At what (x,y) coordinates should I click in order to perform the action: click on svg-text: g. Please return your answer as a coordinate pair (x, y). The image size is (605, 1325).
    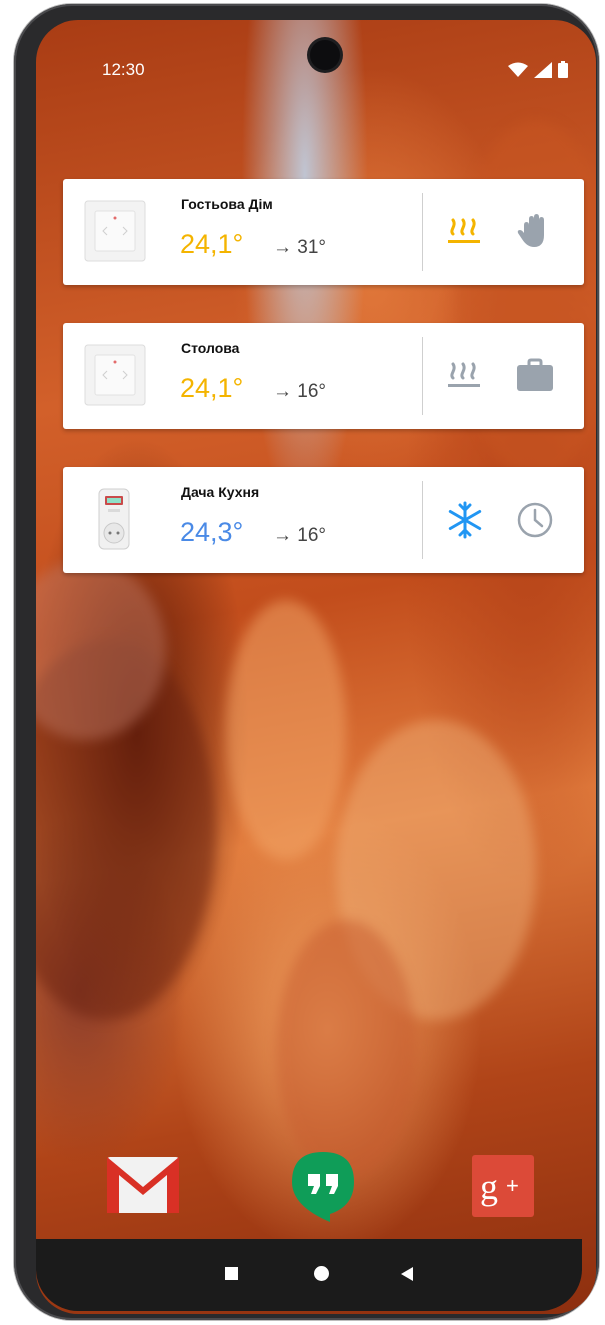
    Looking at the image, I should click on (489, 1187).